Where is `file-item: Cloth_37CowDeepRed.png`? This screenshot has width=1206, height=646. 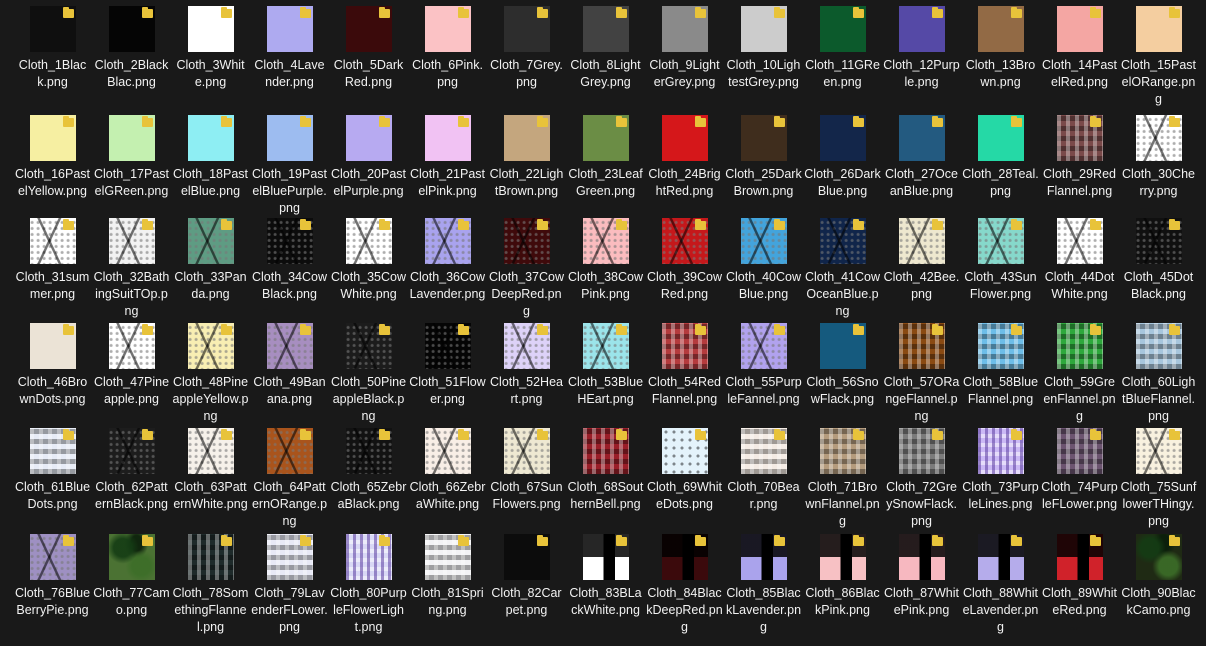 file-item: Cloth_37CowDeepRed.png is located at coordinates (526, 269).